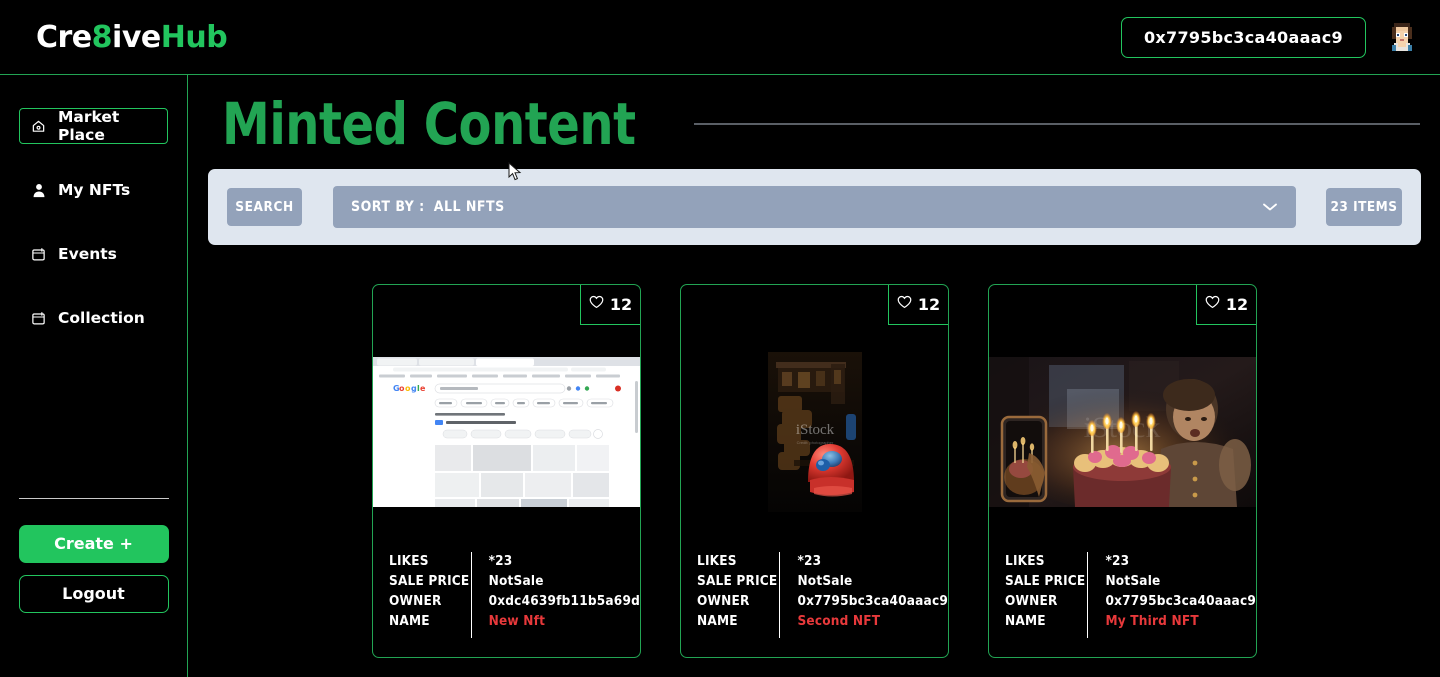  I want to click on sort-by-dropdown: SORT BY : ALL NFTS, so click(814, 207).